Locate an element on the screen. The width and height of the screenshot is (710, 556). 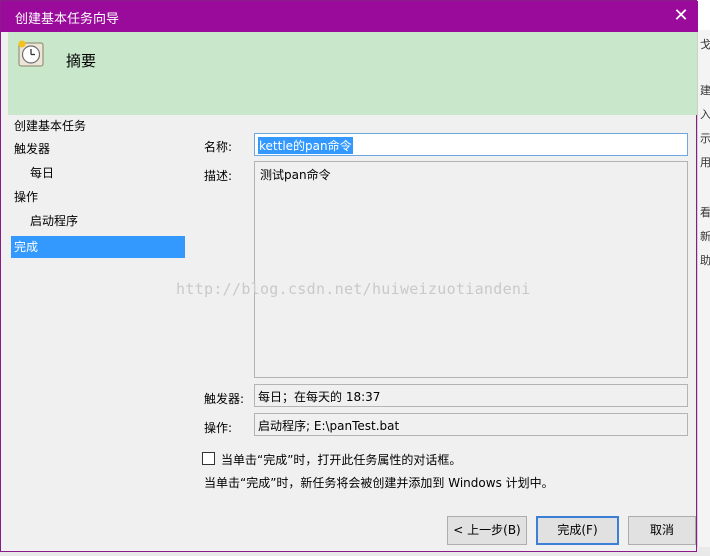
finish-button: 完成(F) is located at coordinates (577, 530).